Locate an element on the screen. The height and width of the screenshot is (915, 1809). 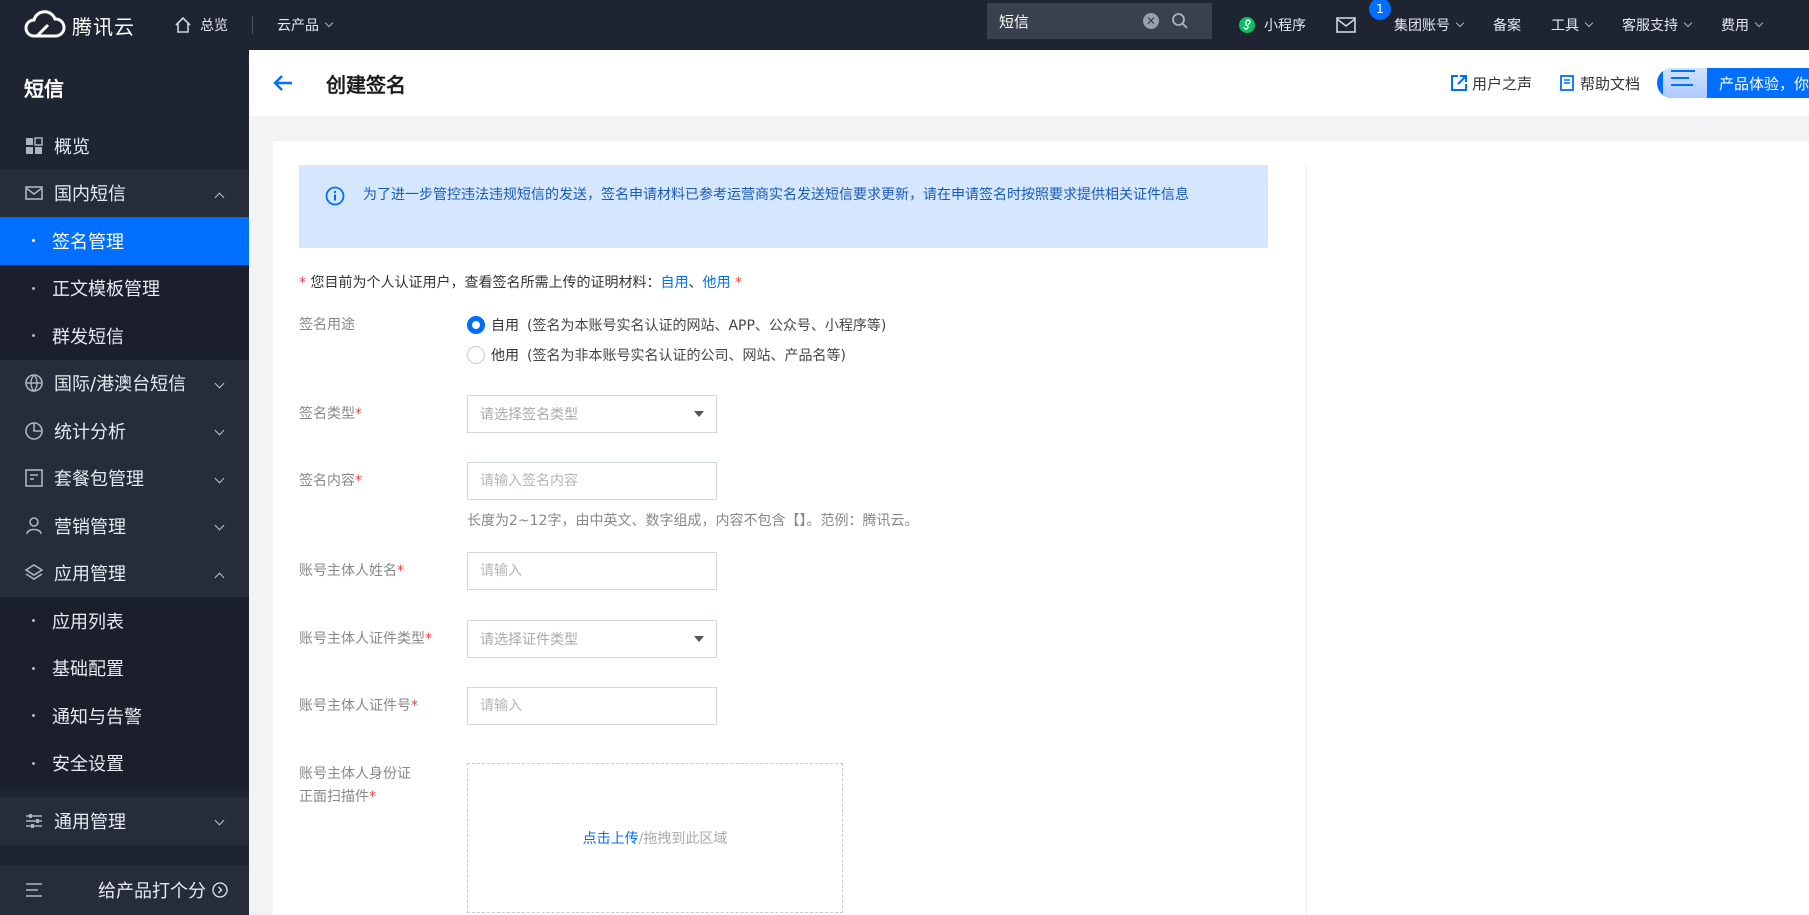
pie-chart-icon is located at coordinates (34, 430).